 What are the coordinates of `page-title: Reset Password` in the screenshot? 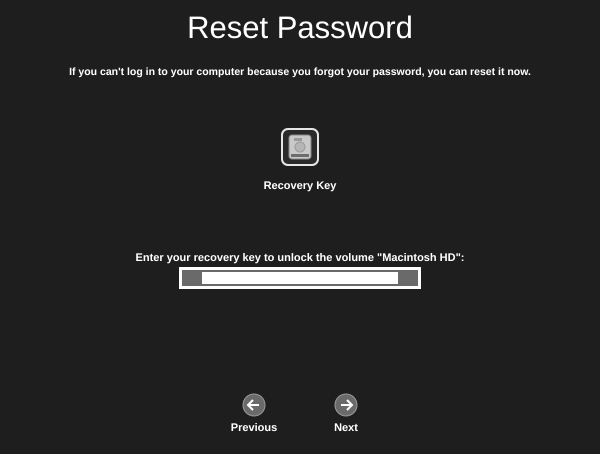 It's located at (300, 28).